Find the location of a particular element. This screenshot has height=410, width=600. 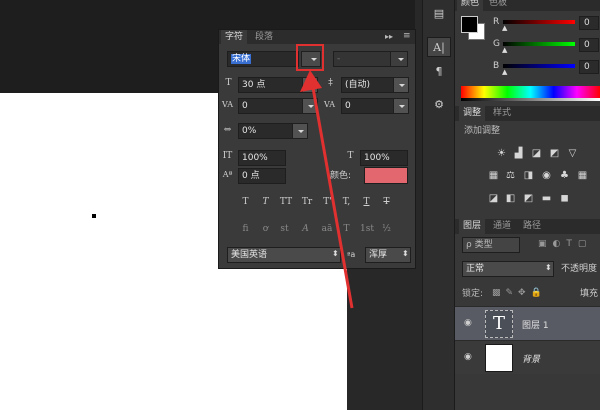

green-label: G is located at coordinates (496, 44).